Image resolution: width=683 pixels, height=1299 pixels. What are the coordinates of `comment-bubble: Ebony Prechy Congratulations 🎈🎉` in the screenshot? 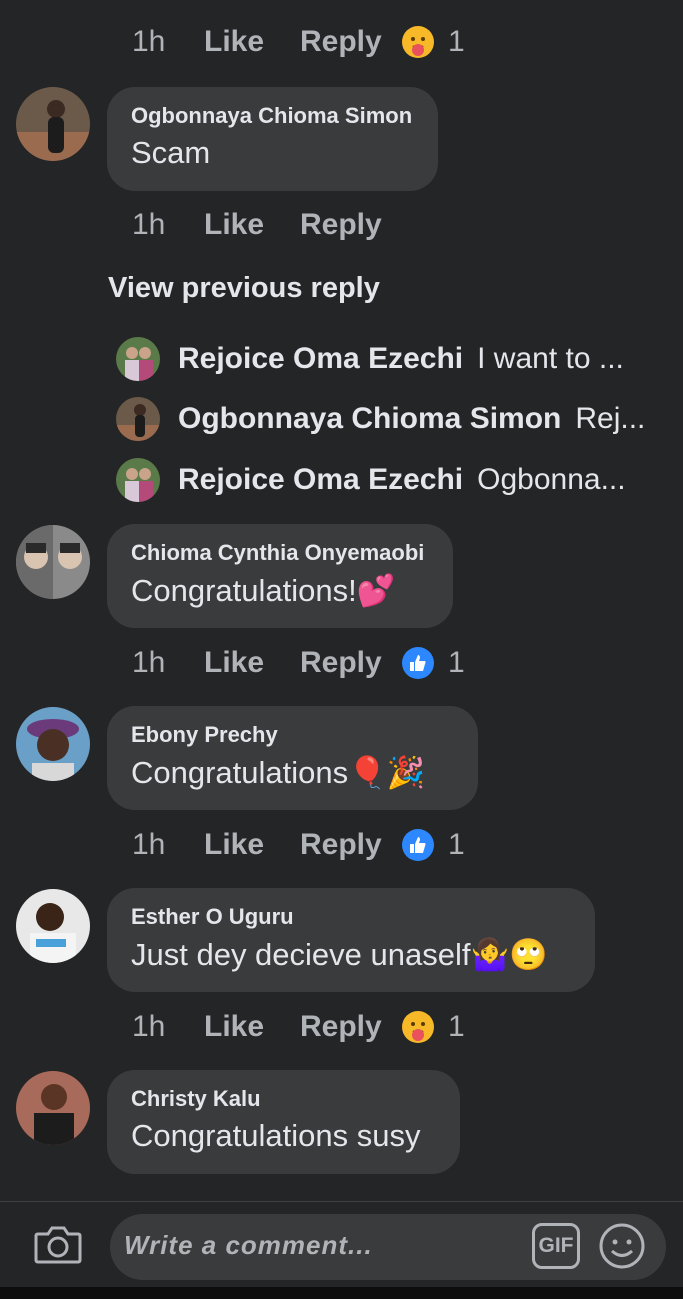 It's located at (292, 758).